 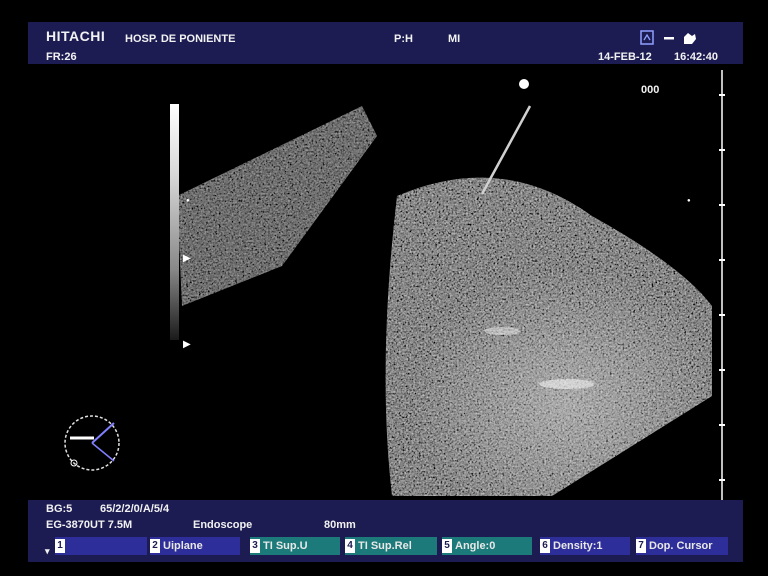 What do you see at coordinates (155, 546) in the screenshot?
I see `fkey-number: 2` at bounding box center [155, 546].